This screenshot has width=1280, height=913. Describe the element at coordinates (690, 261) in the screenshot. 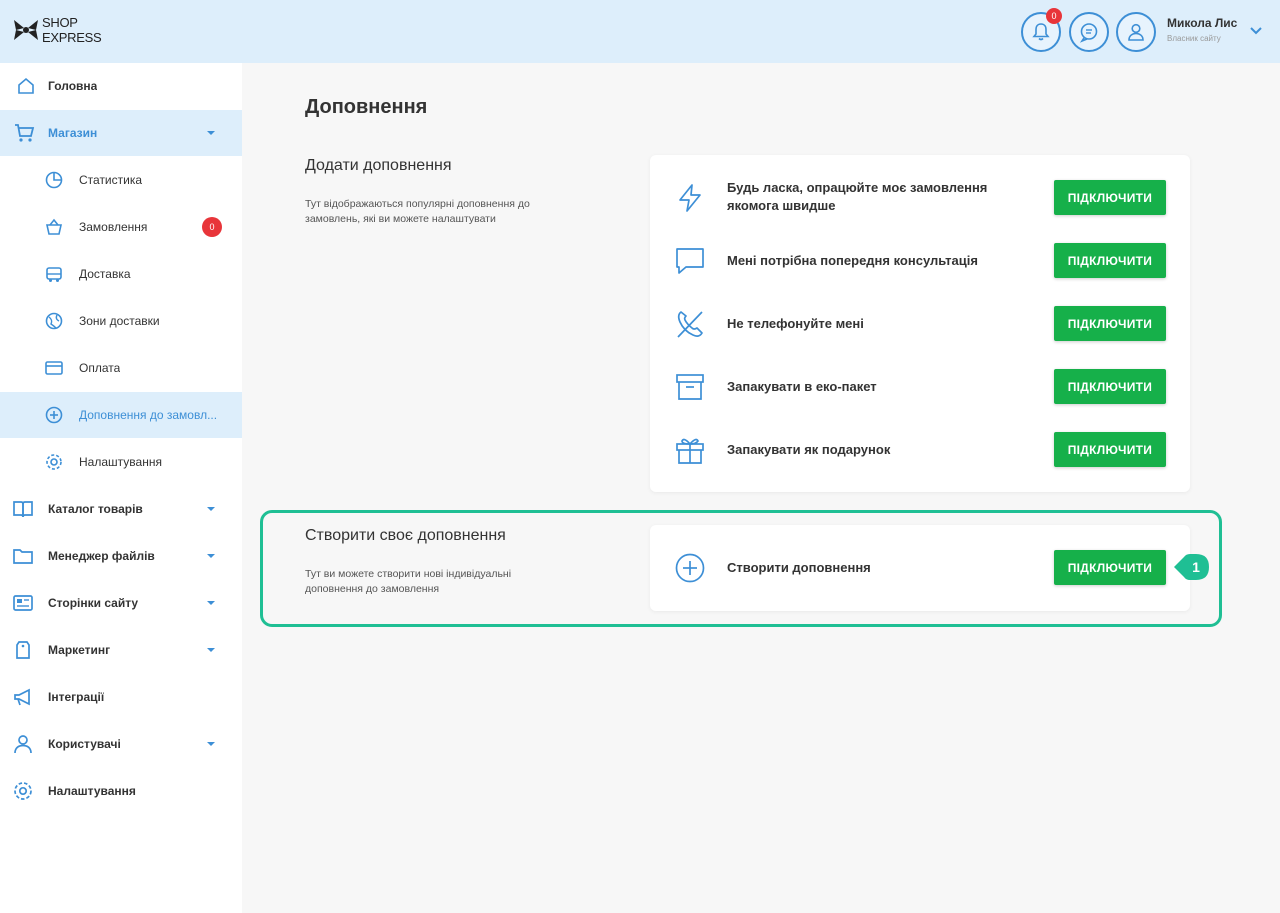

I see `chat-icon` at that location.